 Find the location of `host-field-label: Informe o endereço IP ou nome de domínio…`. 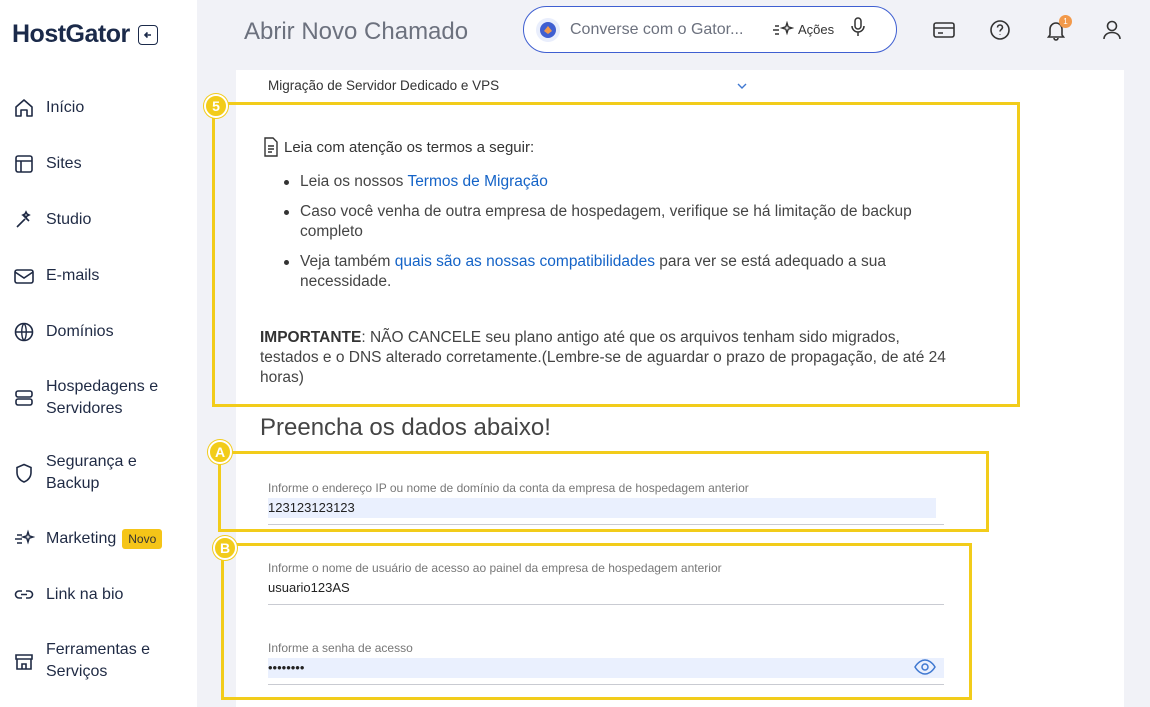

host-field-label: Informe o endereço IP ou nome de domínio… is located at coordinates (508, 488).